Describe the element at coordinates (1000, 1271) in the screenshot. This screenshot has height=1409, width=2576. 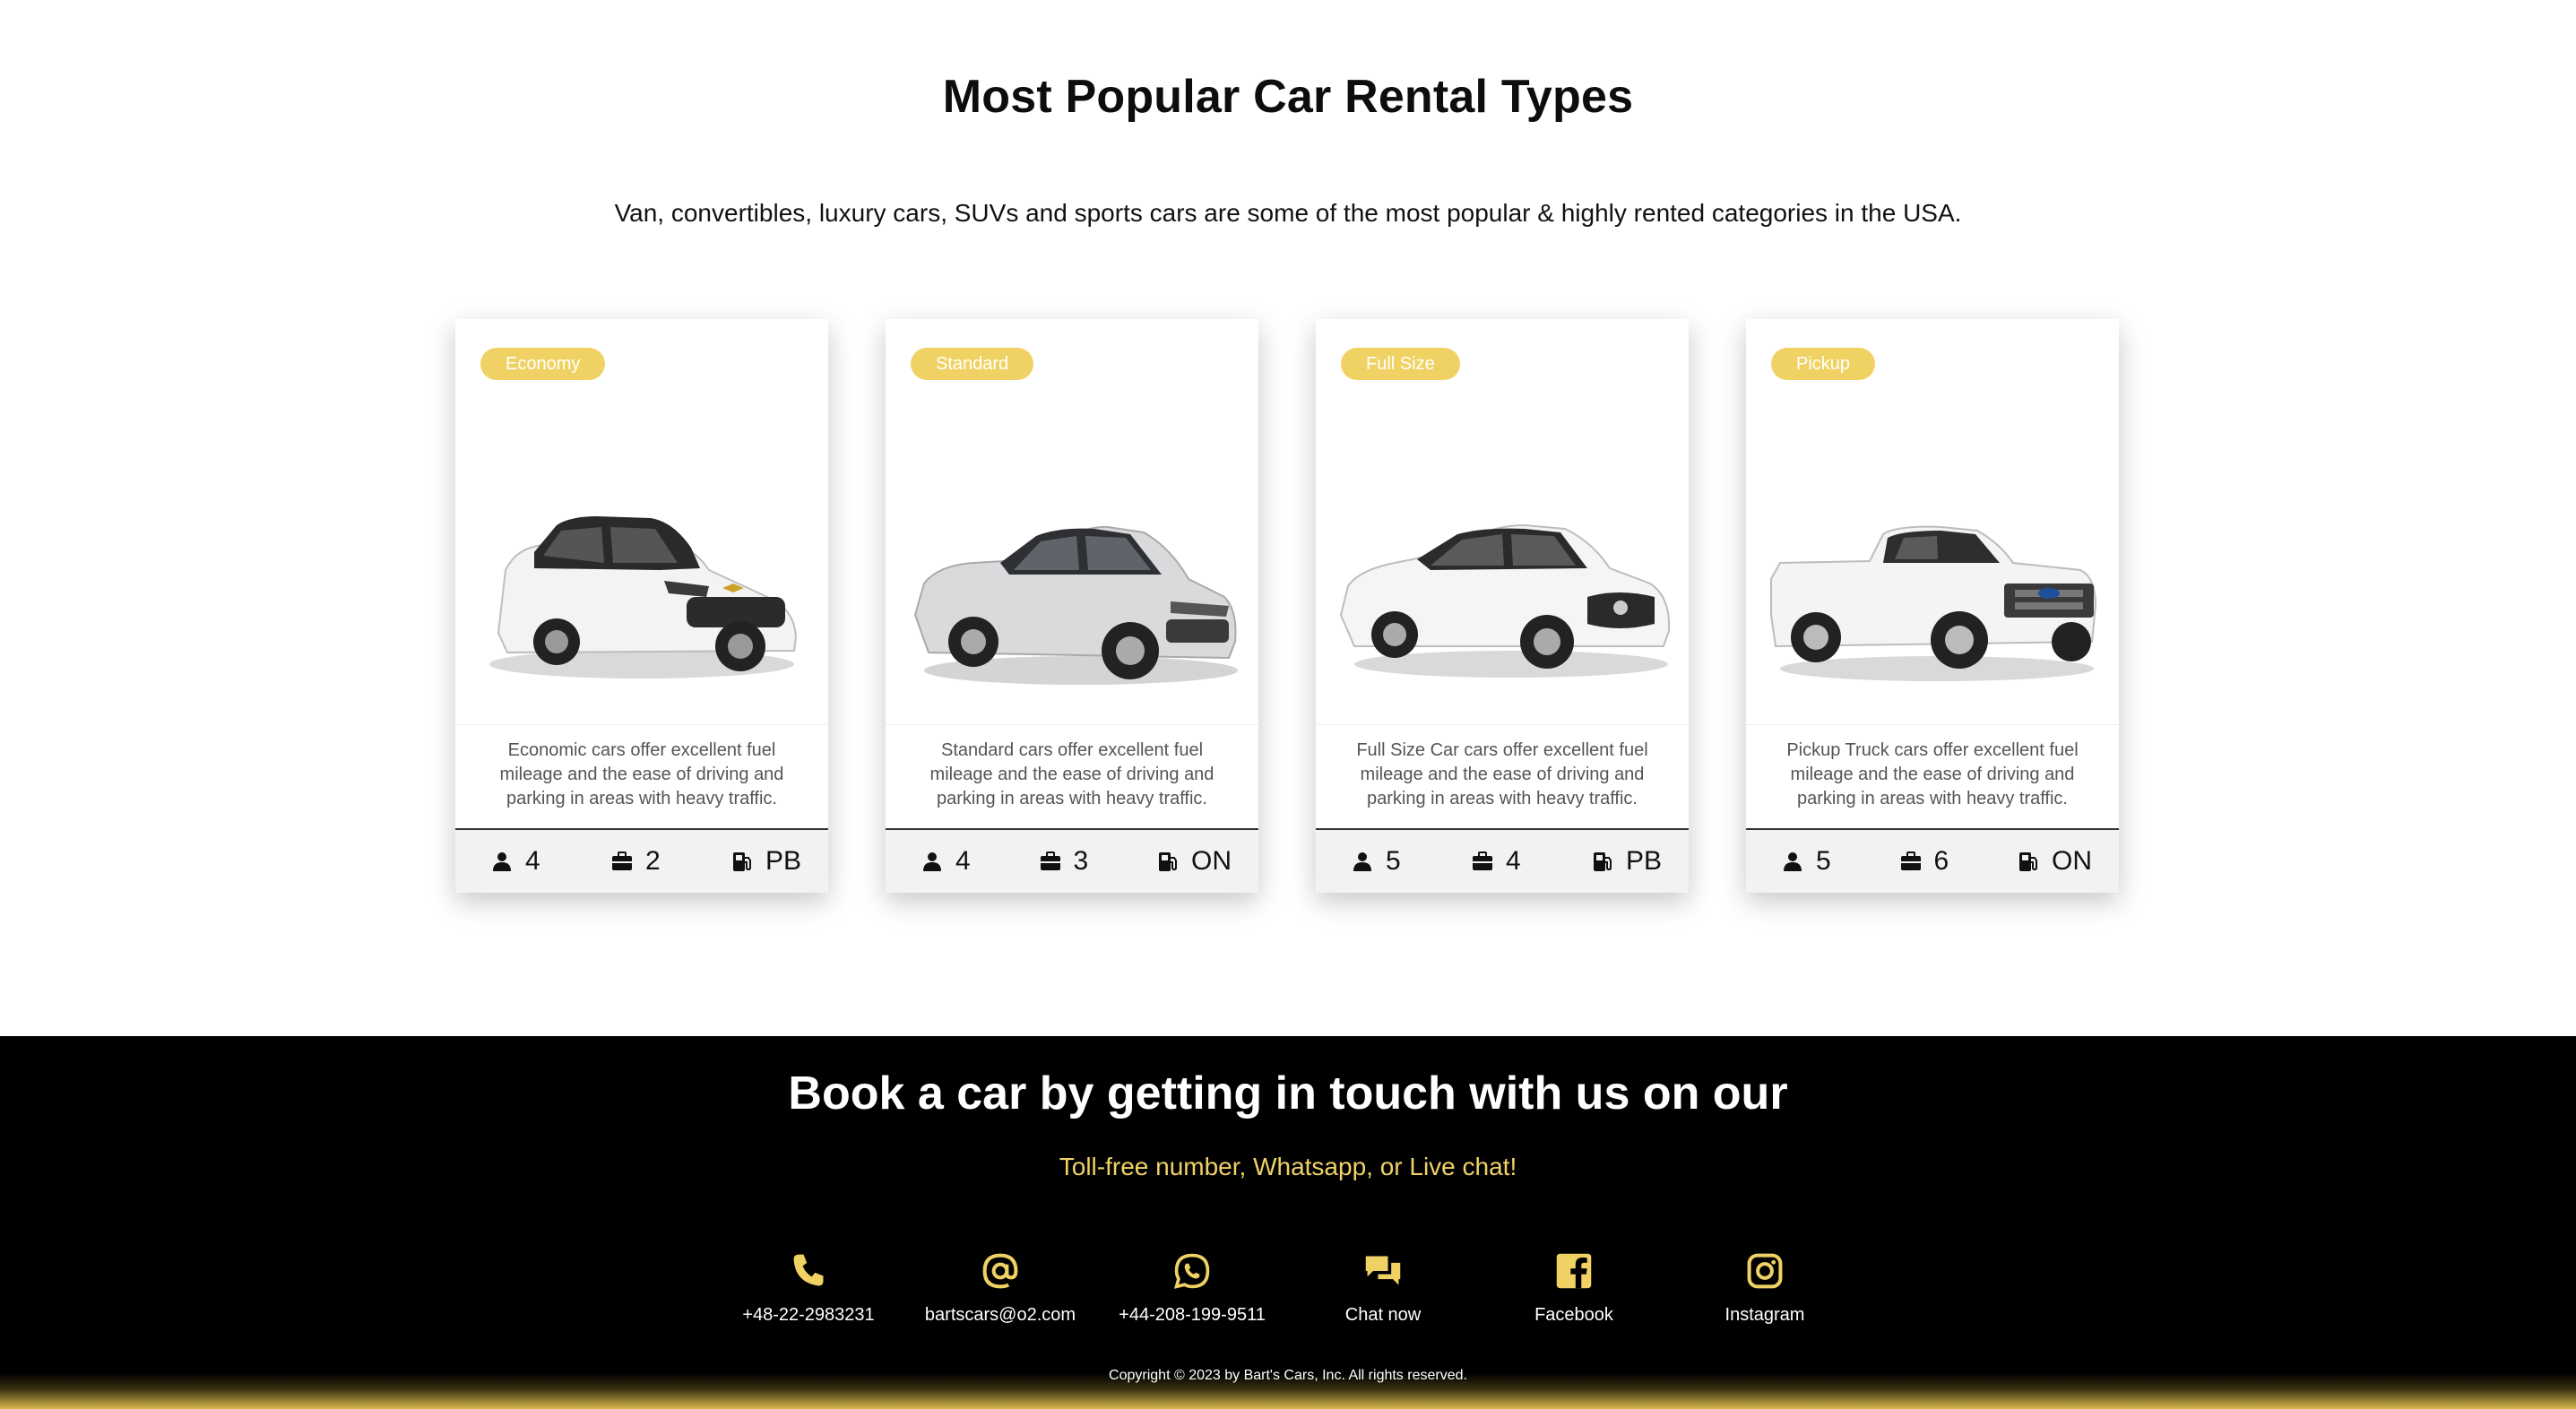
I see `at-icon` at that location.